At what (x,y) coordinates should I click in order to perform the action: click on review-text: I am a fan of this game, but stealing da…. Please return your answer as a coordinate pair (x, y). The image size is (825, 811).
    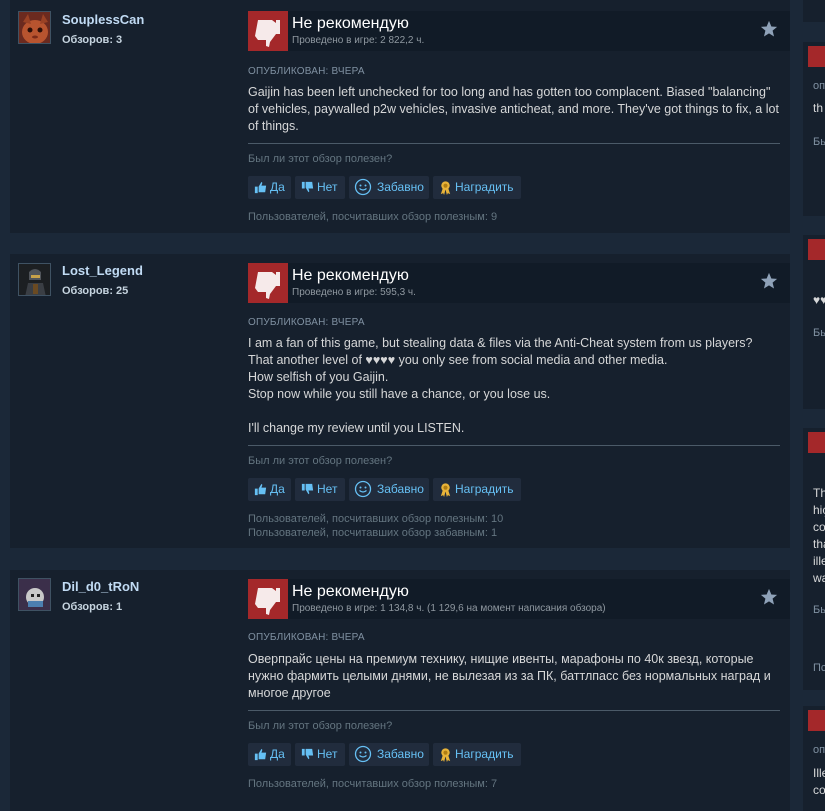
    Looking at the image, I should click on (500, 385).